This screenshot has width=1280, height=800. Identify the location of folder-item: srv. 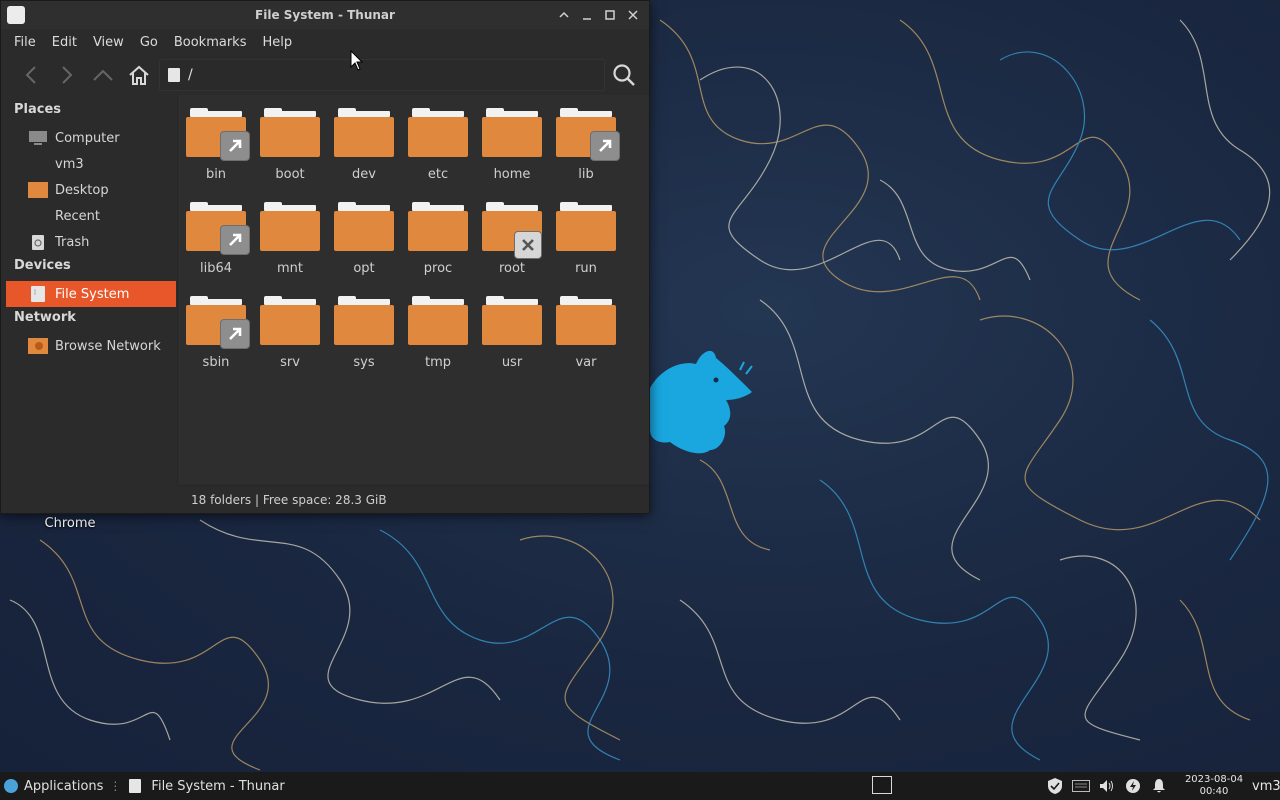
(290, 327).